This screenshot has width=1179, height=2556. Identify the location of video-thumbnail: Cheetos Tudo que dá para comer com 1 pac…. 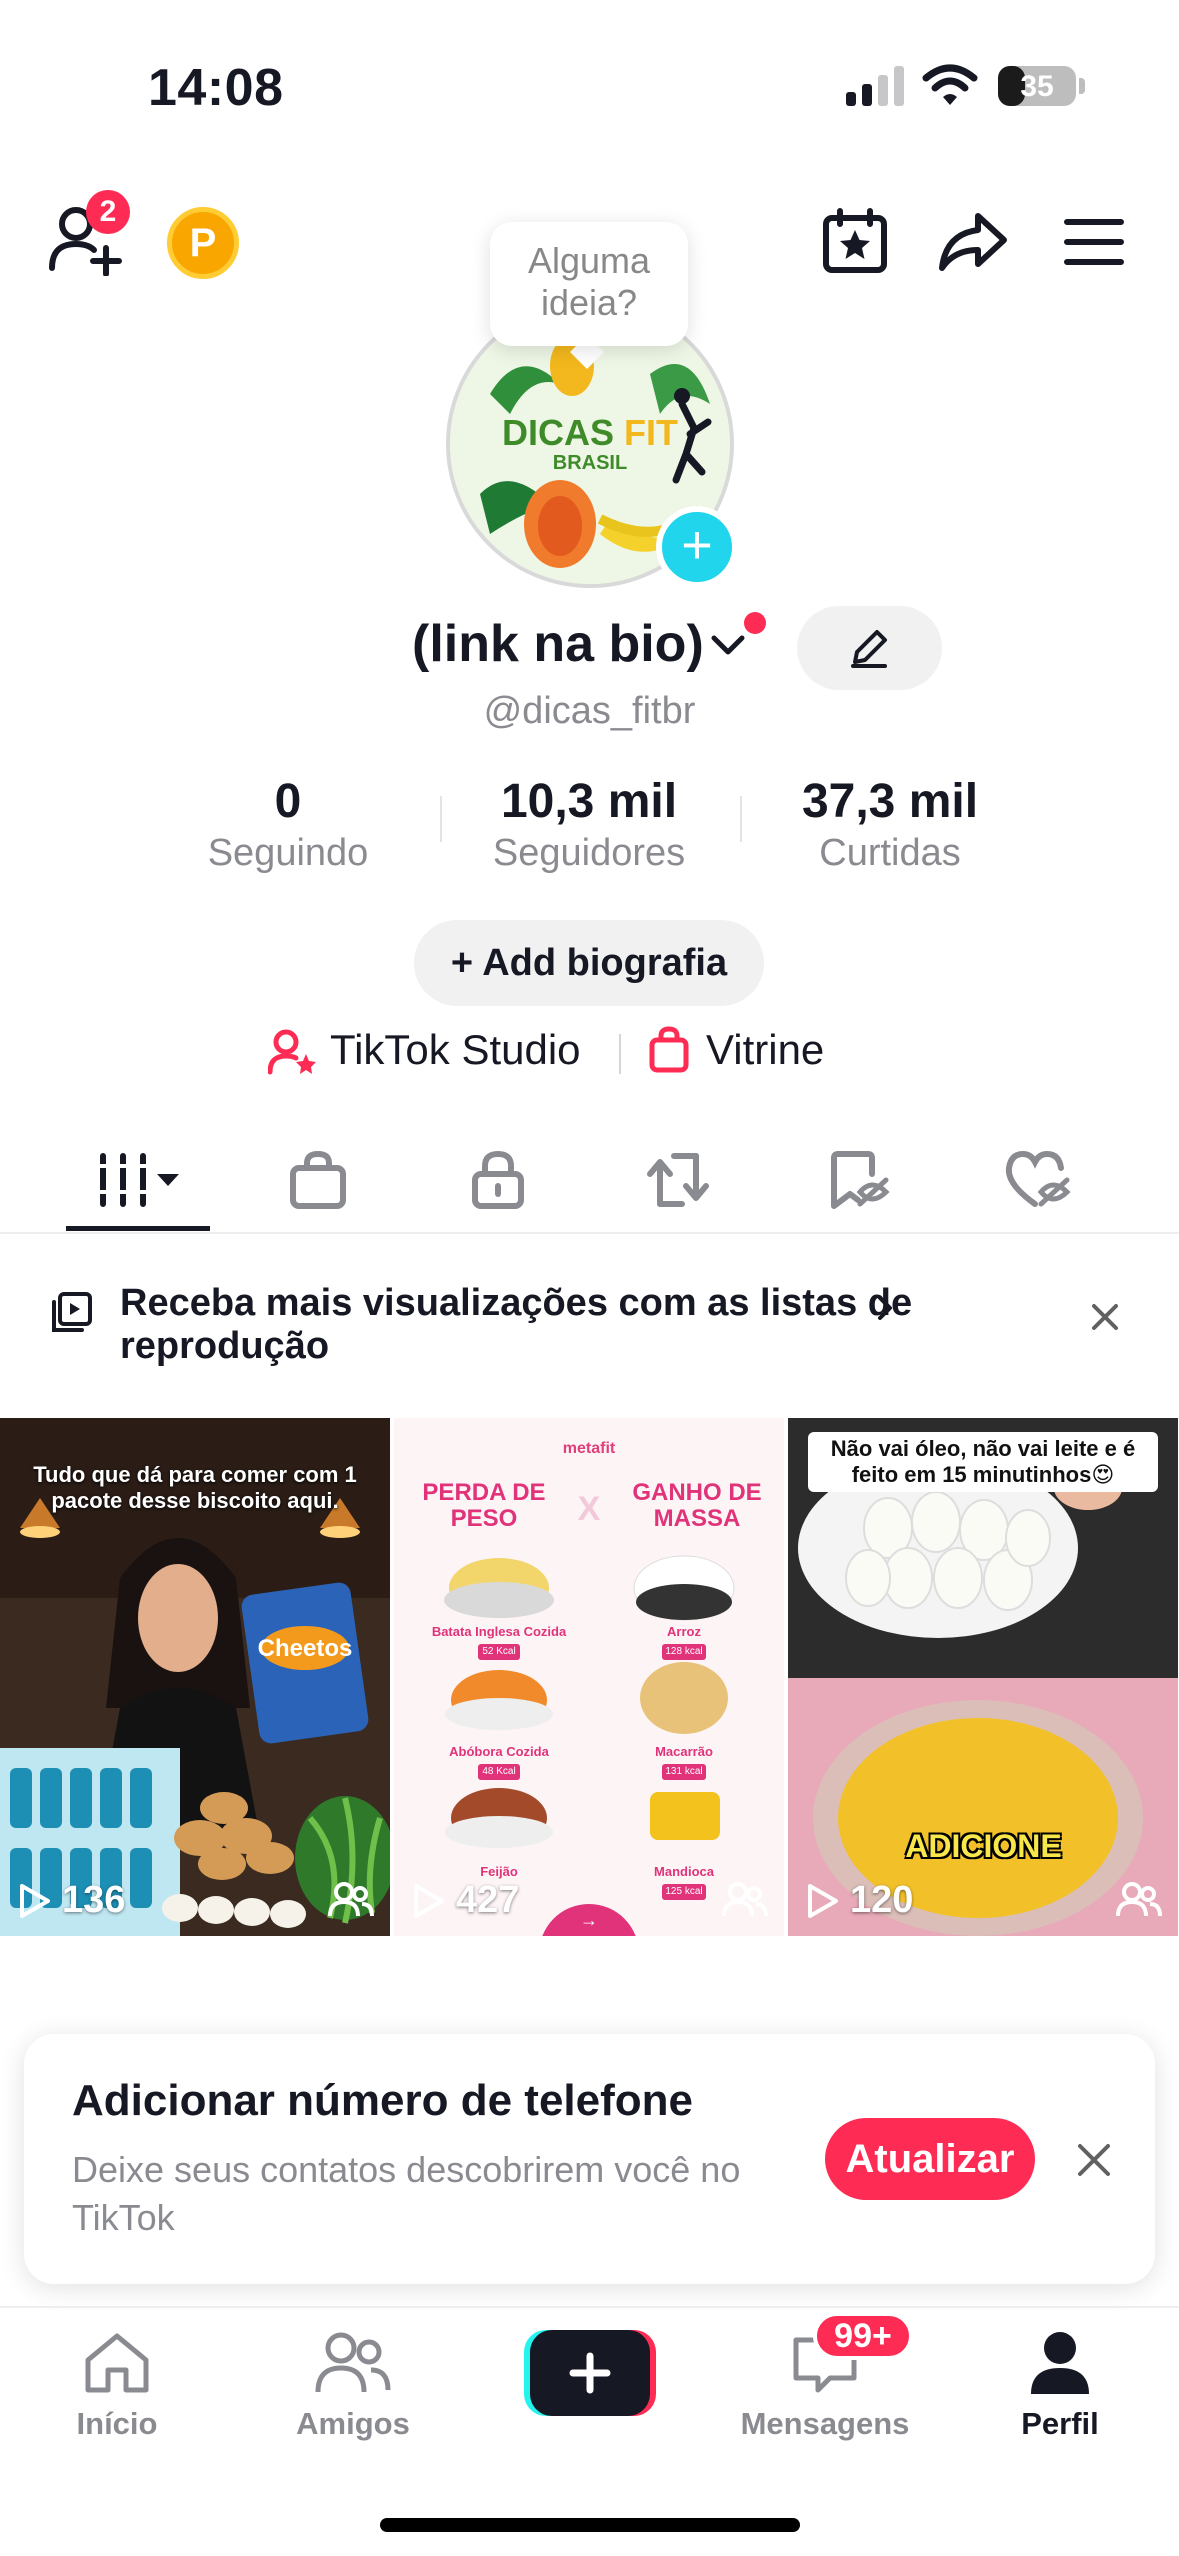
(195, 1677).